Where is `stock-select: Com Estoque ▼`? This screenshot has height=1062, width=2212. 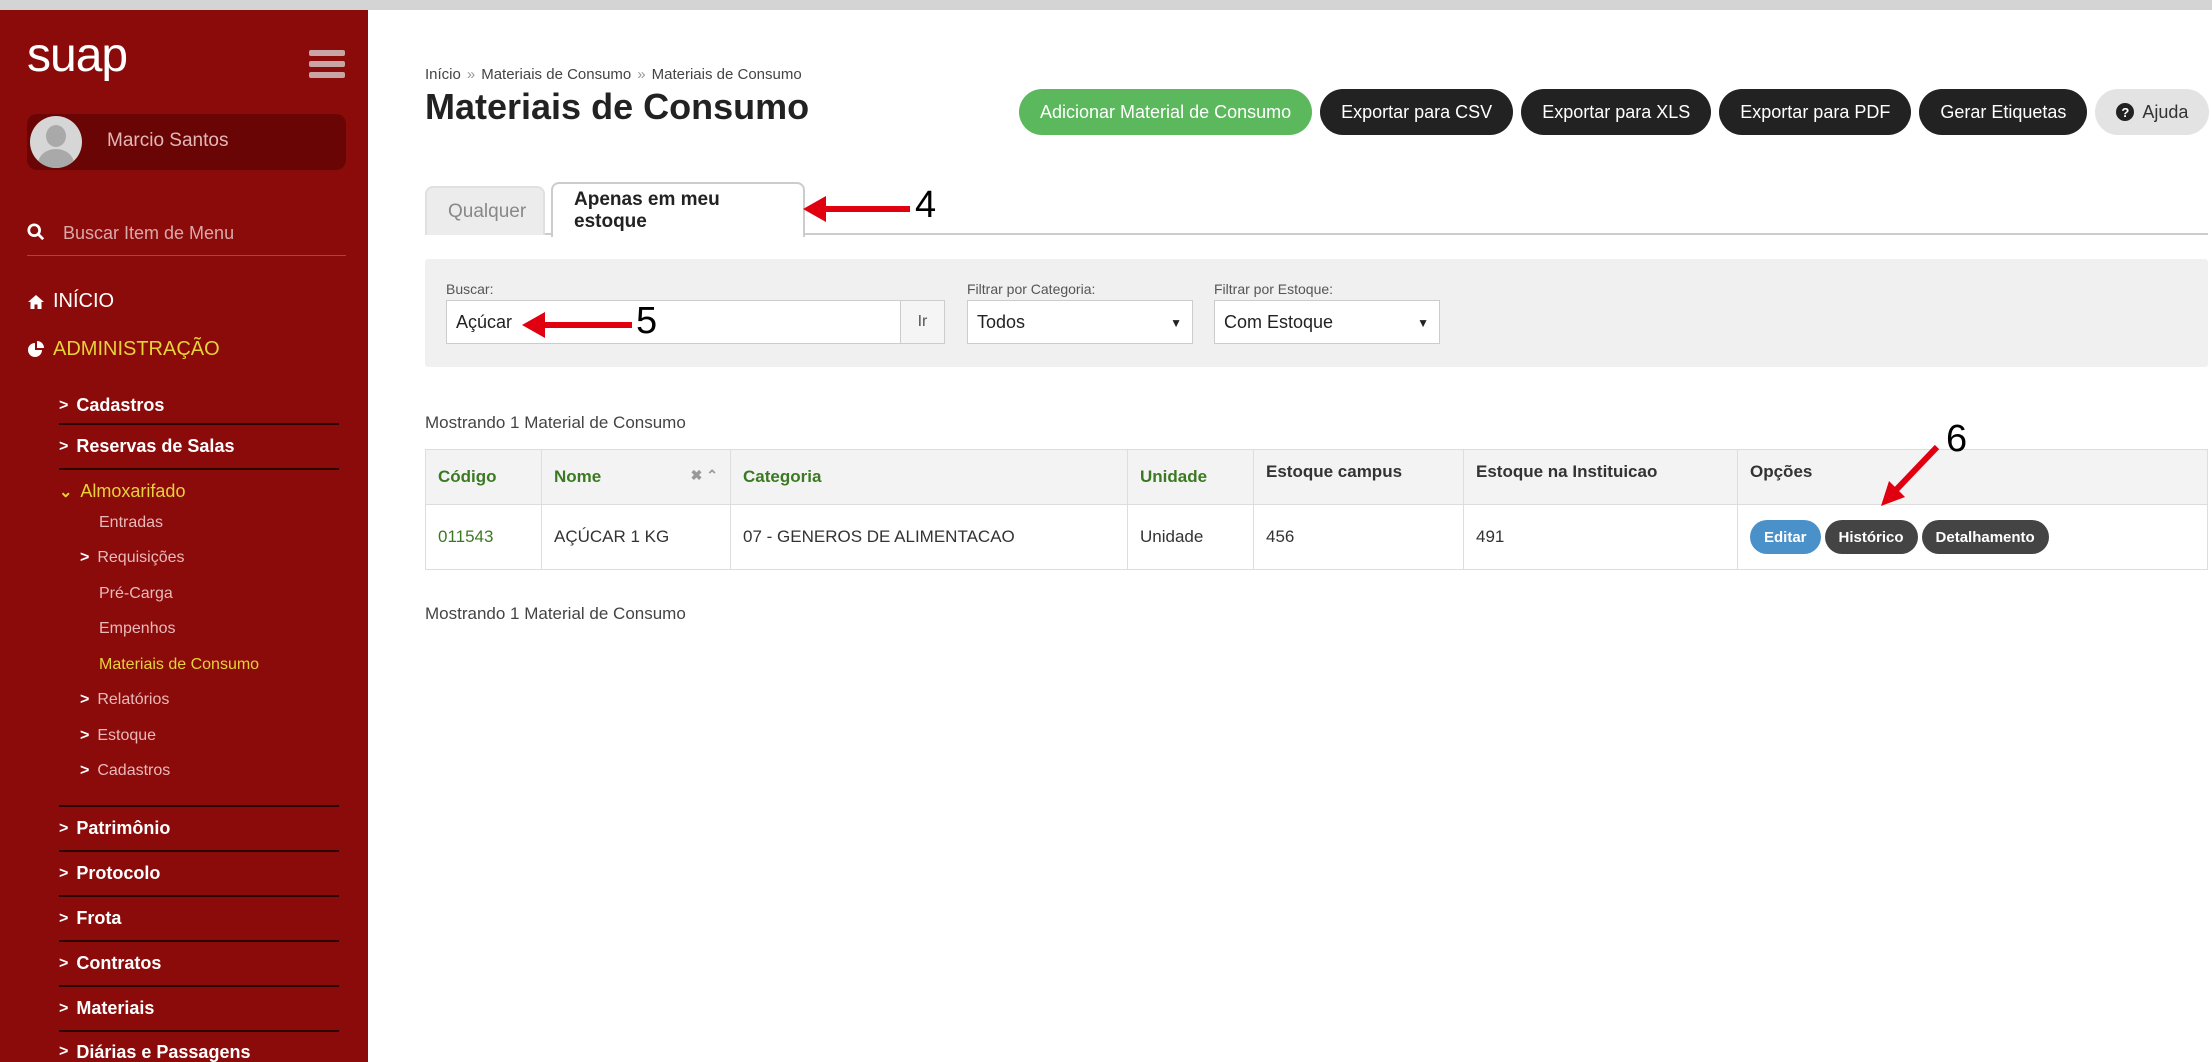
stock-select: Com Estoque ▼ is located at coordinates (1327, 322).